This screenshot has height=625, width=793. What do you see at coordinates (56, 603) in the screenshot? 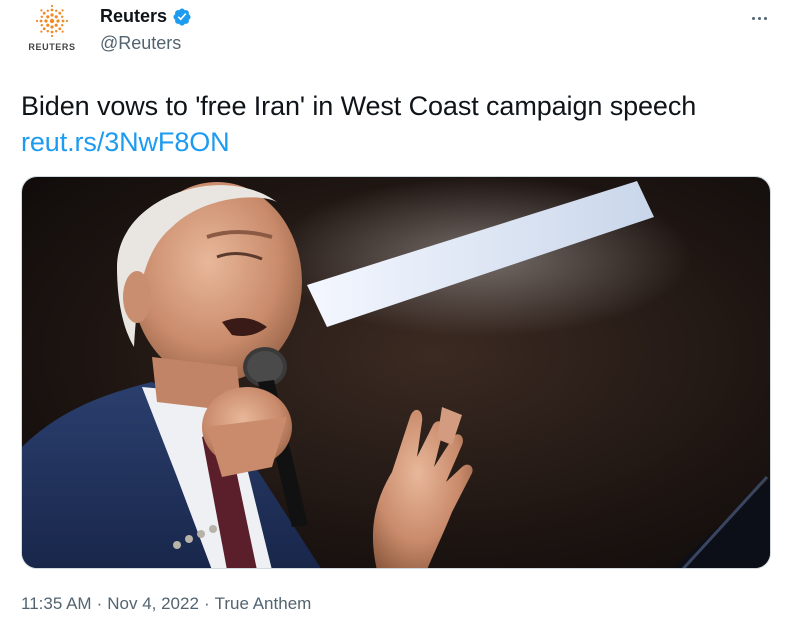
I see `tweet-time: 11:35 AM` at bounding box center [56, 603].